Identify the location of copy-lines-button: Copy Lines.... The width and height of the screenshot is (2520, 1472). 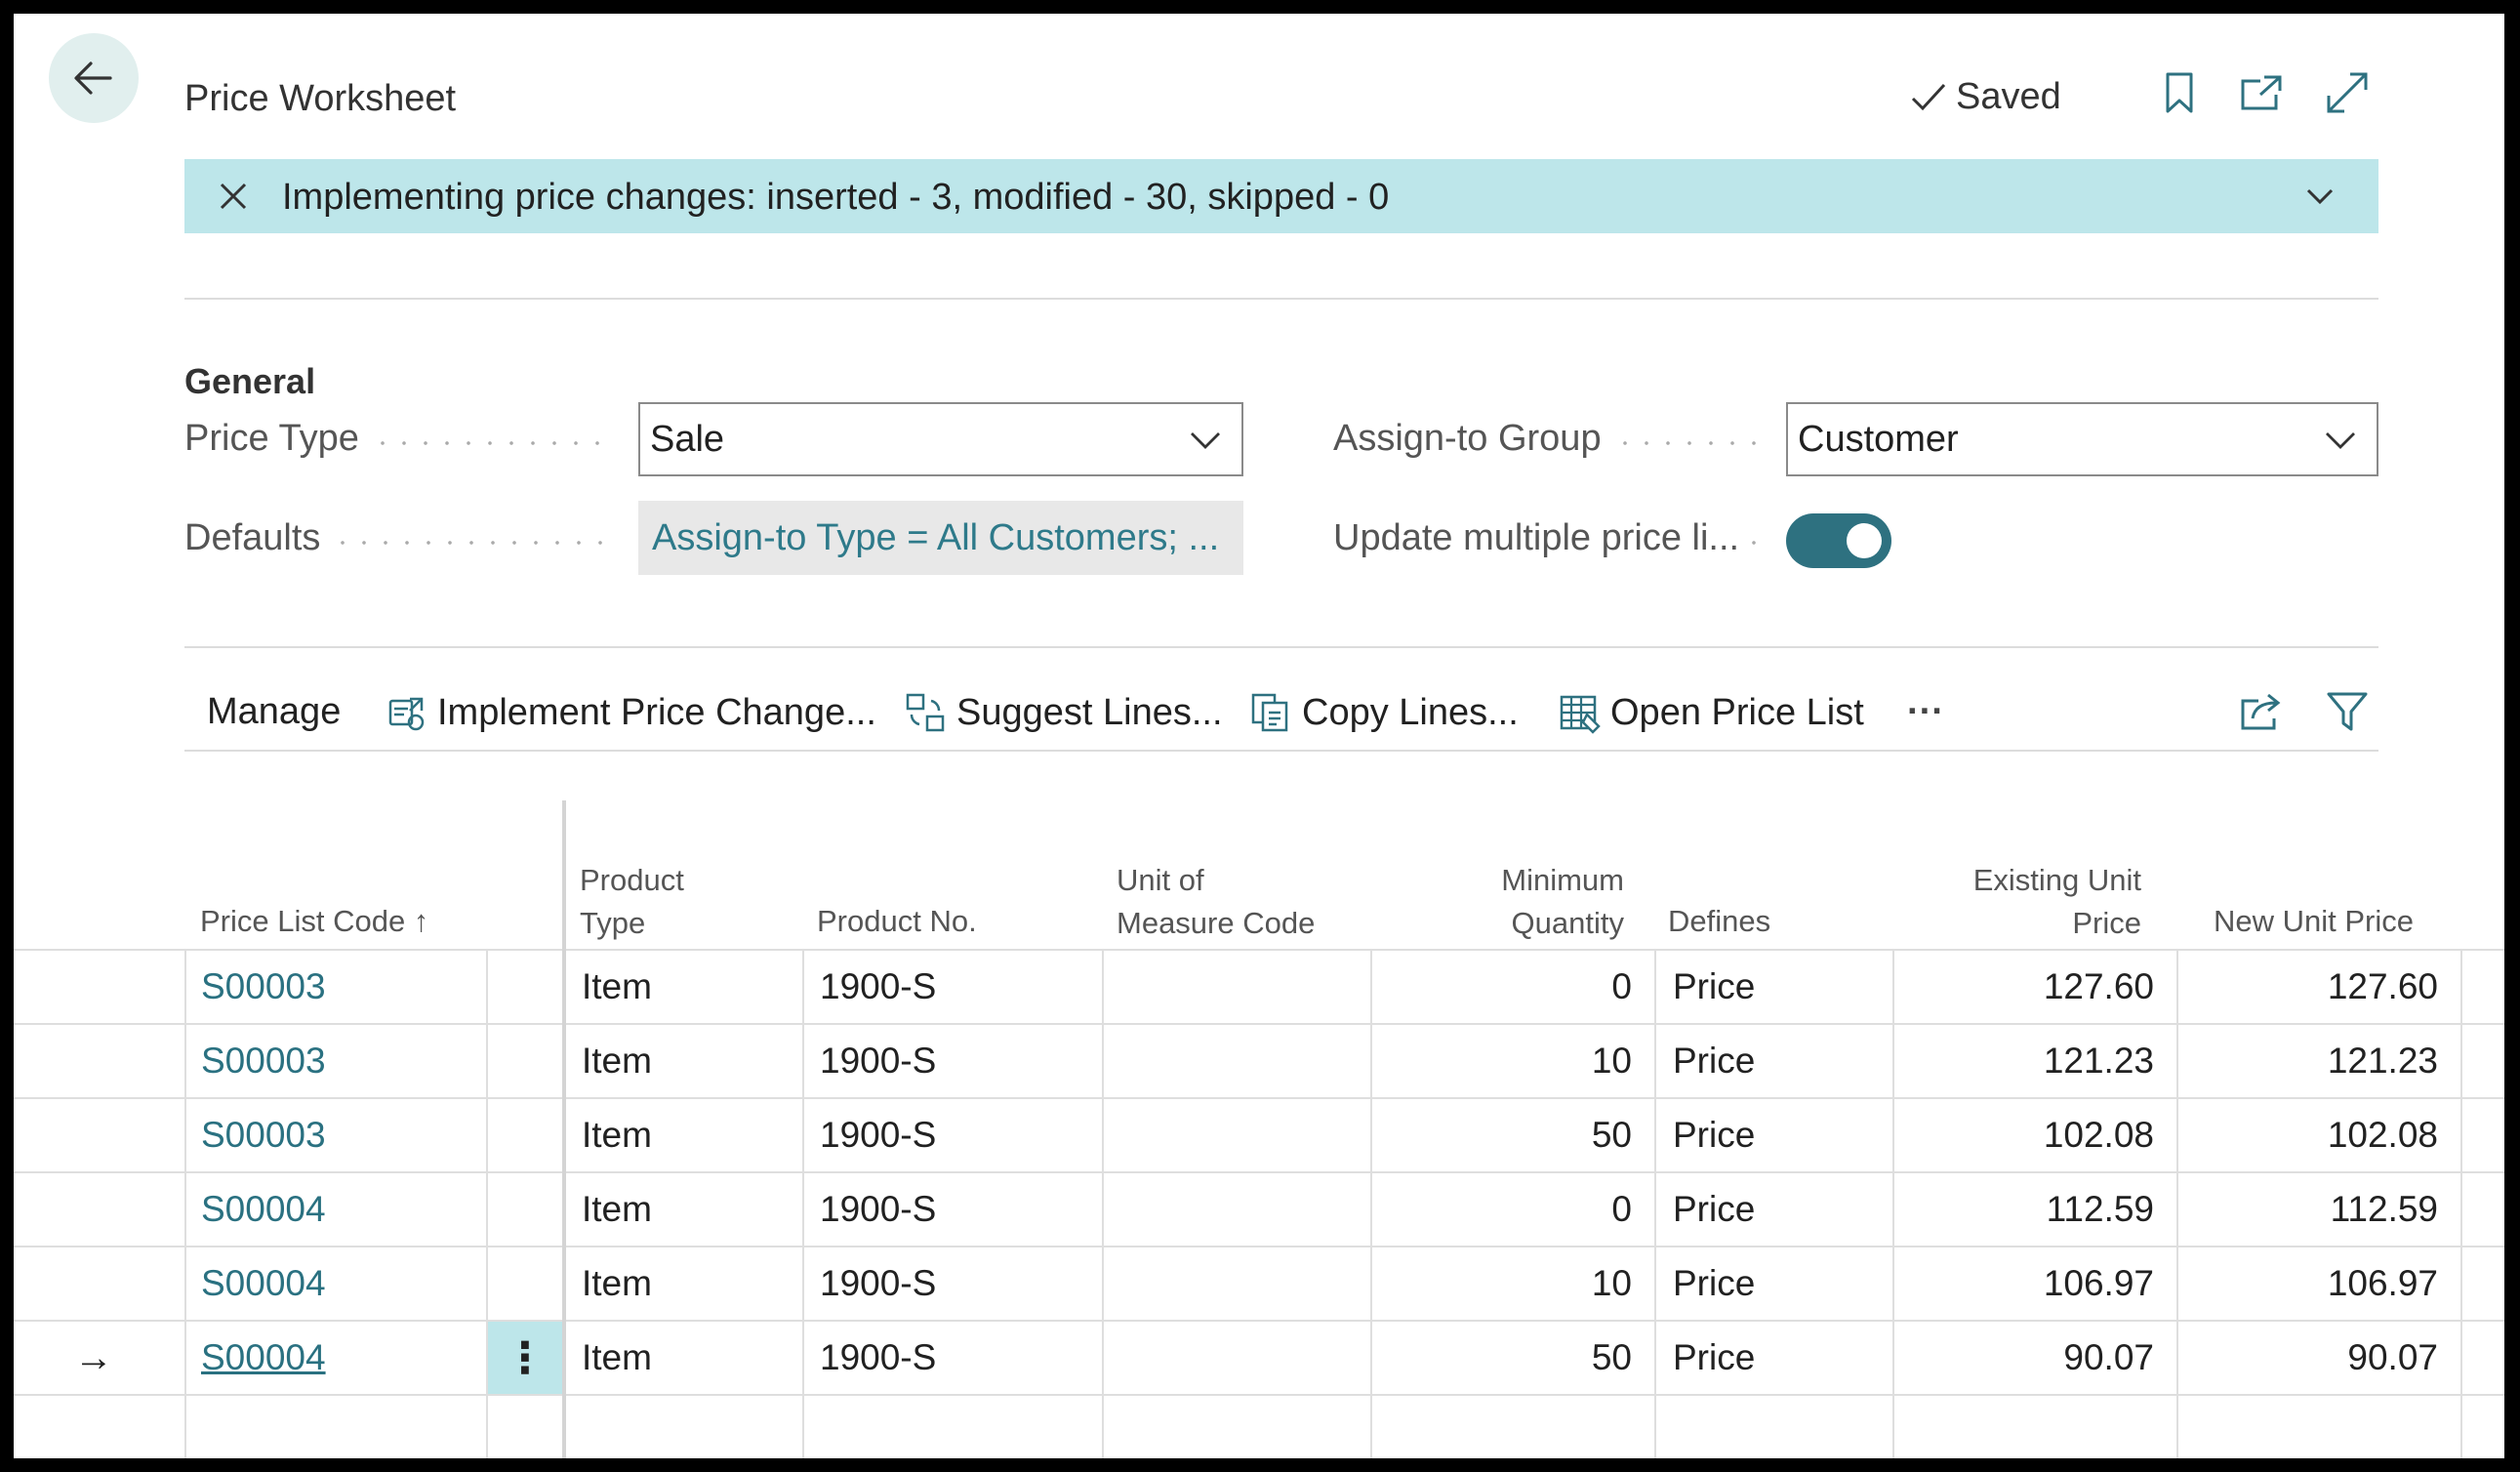
(1384, 712).